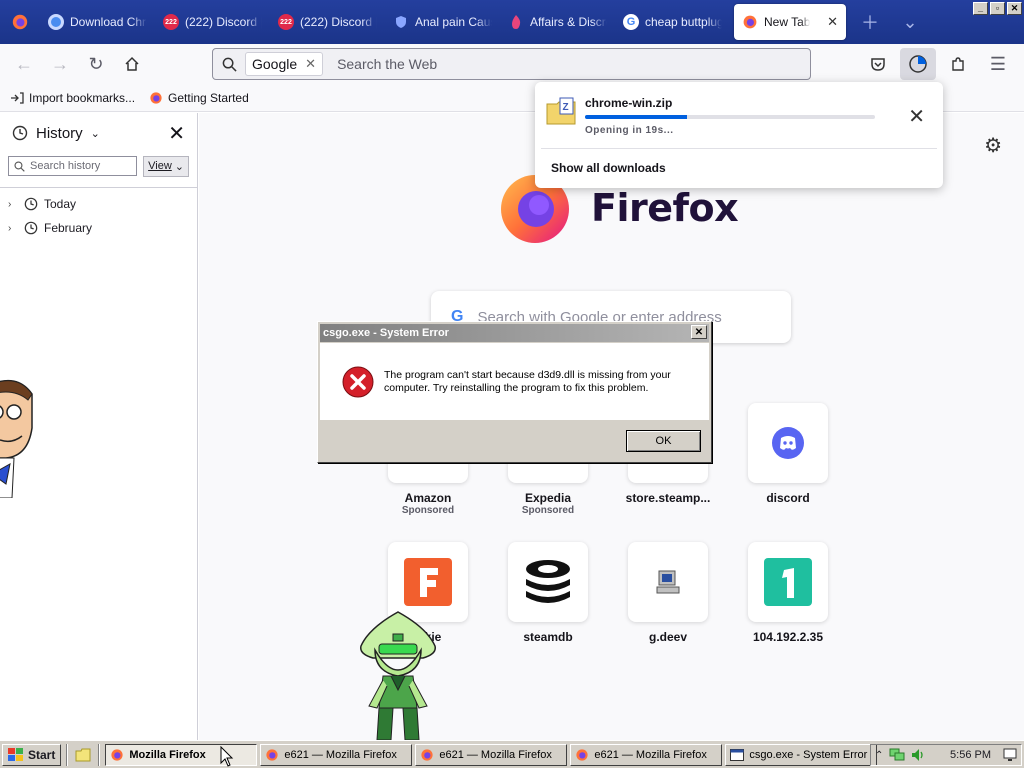 The width and height of the screenshot is (1024, 768). What do you see at coordinates (730, 117) in the screenshot?
I see `download-progress-bar` at bounding box center [730, 117].